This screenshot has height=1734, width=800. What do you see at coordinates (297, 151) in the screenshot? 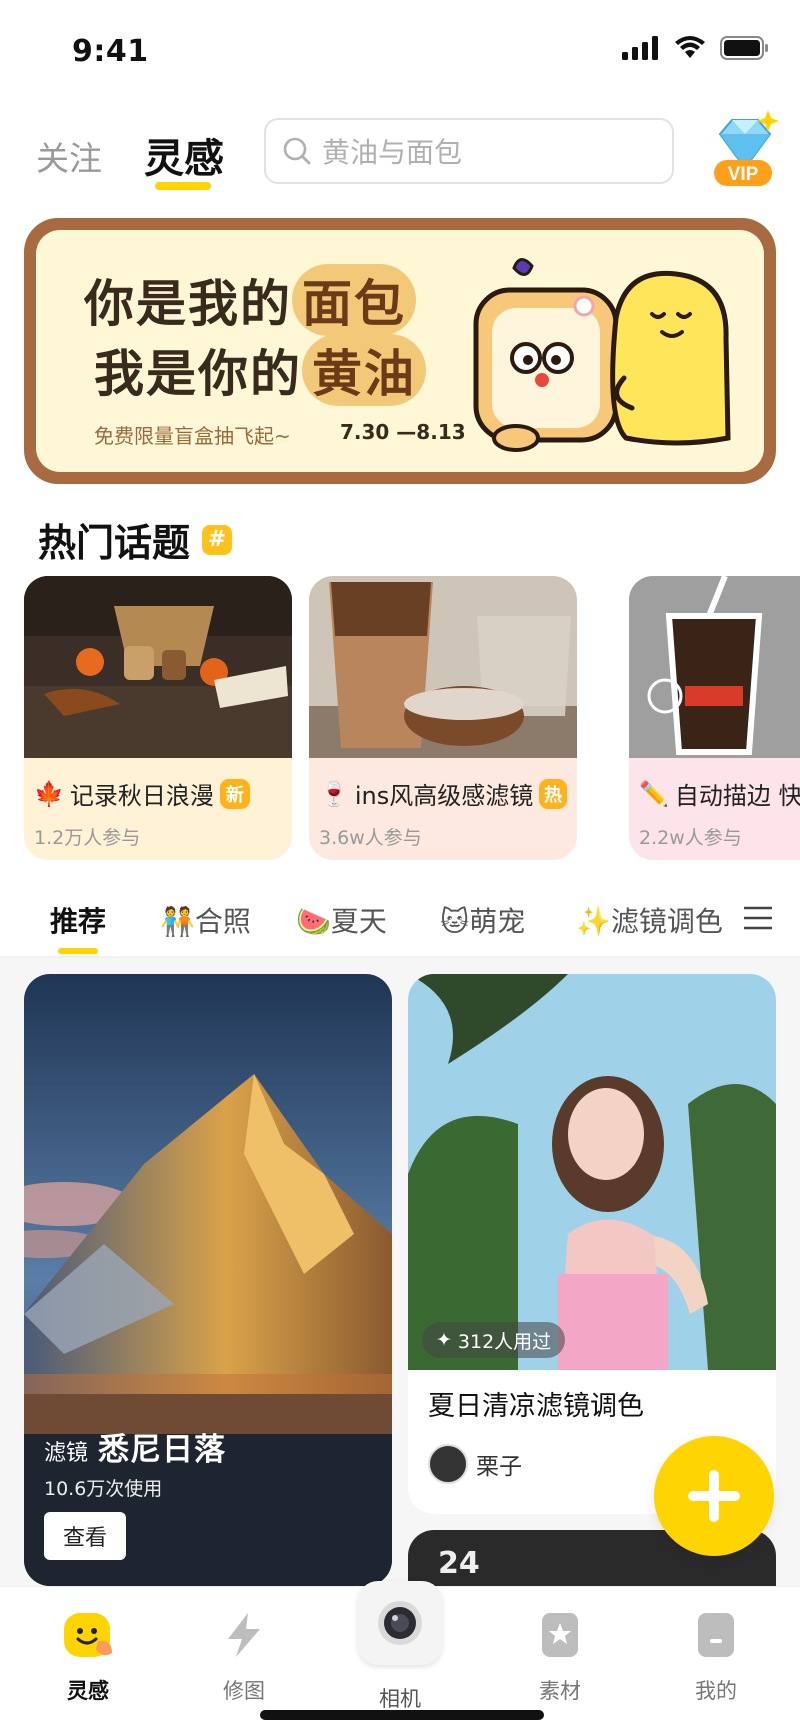
I see `search-icon` at bounding box center [297, 151].